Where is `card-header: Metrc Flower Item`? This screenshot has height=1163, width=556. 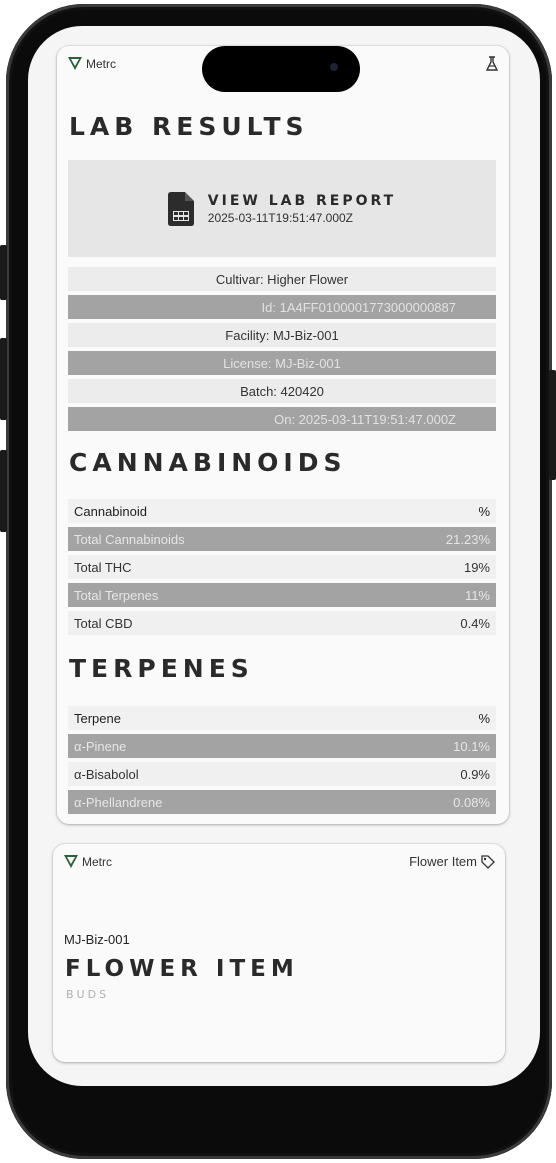
card-header: Metrc Flower Item is located at coordinates (279, 864).